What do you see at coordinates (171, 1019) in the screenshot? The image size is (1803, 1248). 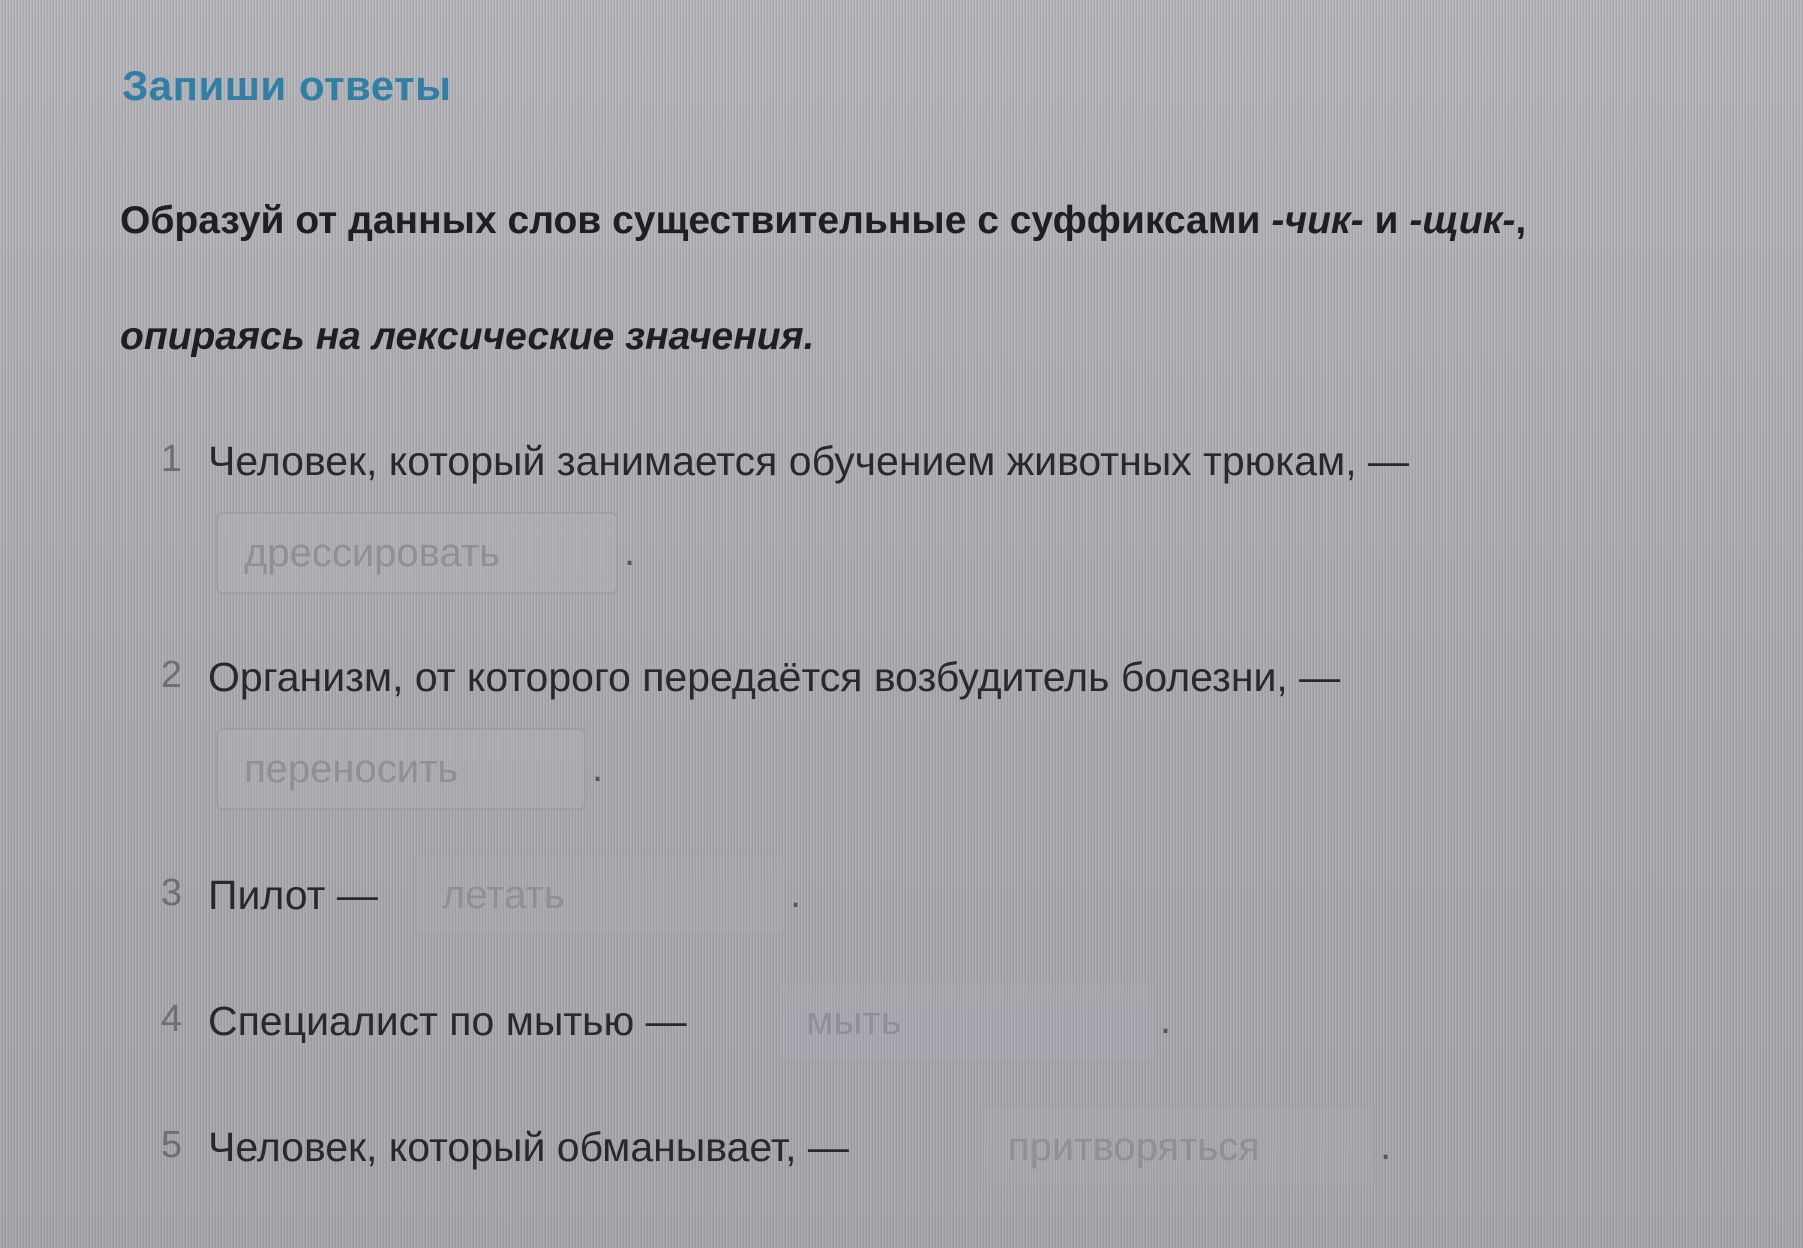 I see `item-number: 4` at bounding box center [171, 1019].